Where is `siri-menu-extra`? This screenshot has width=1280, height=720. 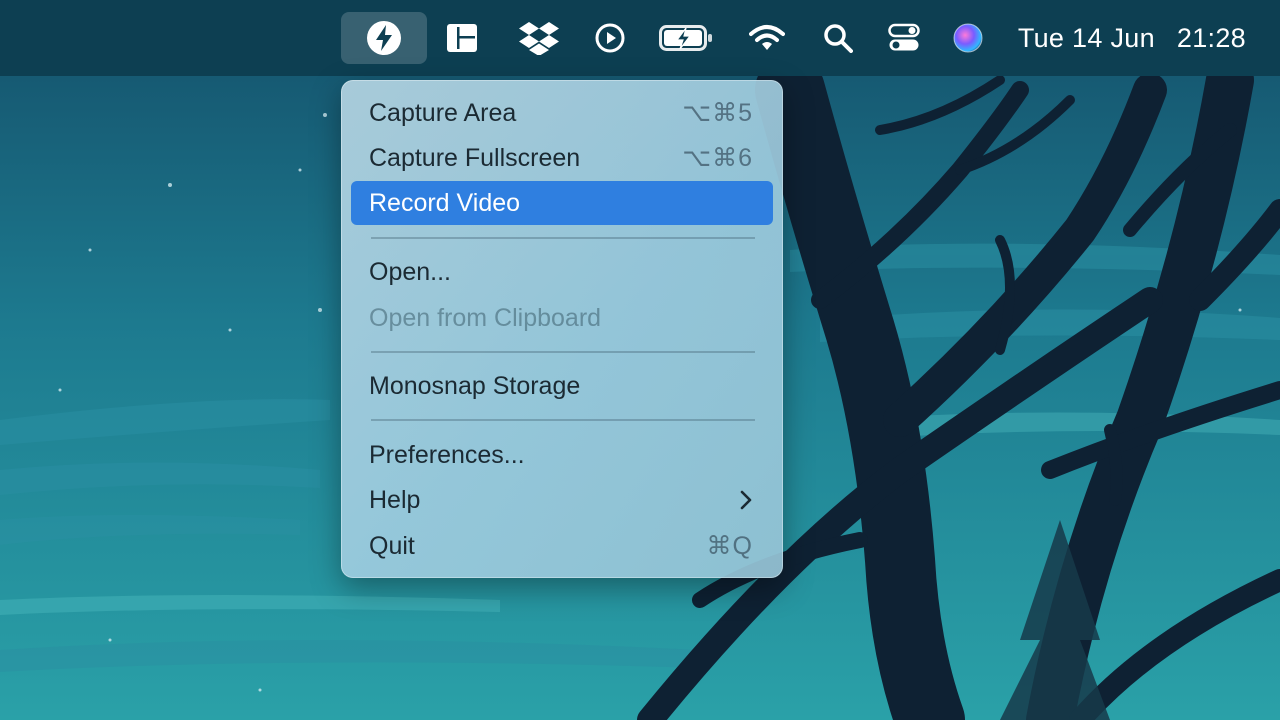
siri-menu-extra is located at coordinates (968, 38).